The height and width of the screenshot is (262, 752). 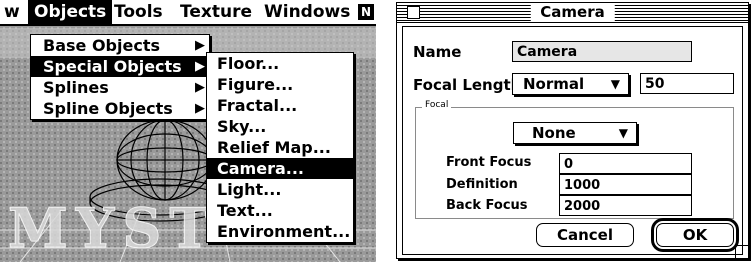 I want to click on menu-tools: Tools, so click(x=138, y=12).